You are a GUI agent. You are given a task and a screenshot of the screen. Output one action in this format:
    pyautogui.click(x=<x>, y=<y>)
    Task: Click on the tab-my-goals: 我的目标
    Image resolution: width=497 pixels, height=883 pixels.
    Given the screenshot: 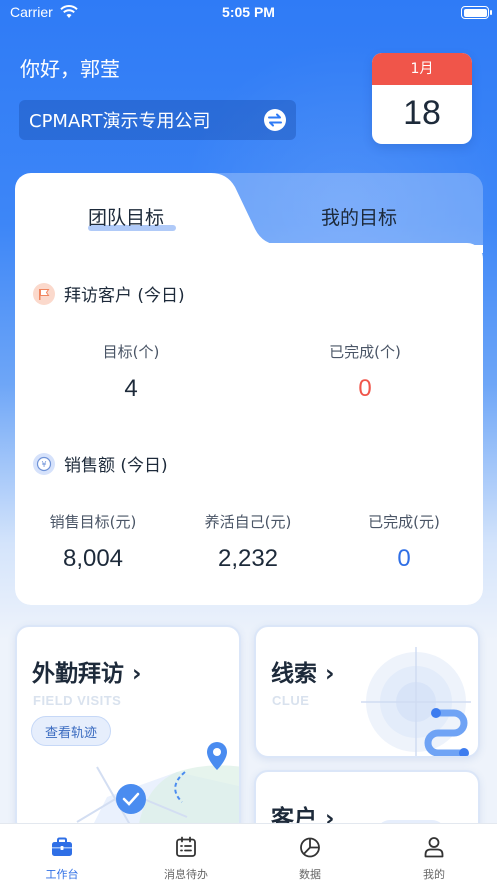 What is the action you would take?
    pyautogui.click(x=359, y=216)
    